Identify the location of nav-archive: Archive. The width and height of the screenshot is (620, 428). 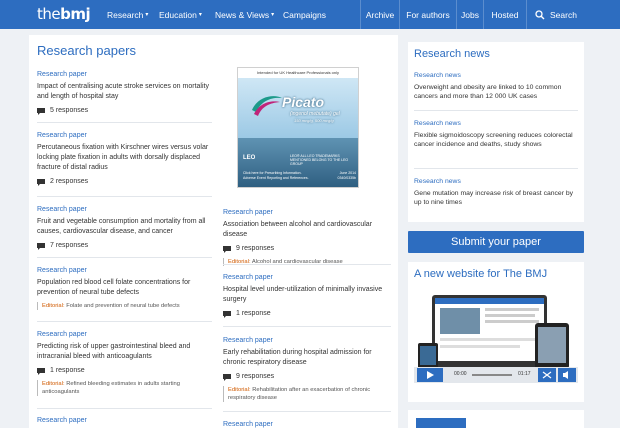
(379, 14).